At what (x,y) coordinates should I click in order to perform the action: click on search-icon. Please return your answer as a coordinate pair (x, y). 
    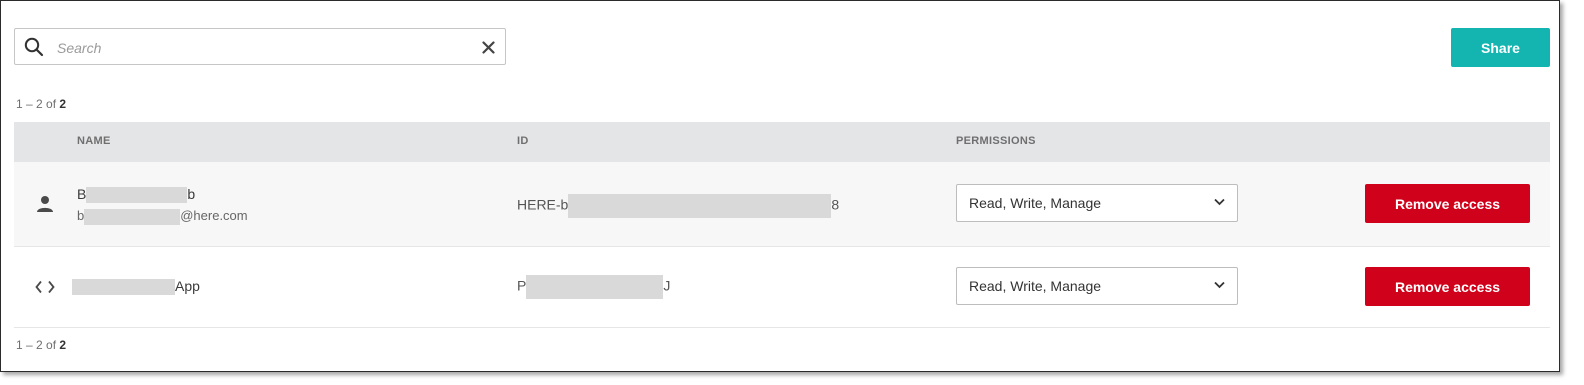
    Looking at the image, I should click on (34, 47).